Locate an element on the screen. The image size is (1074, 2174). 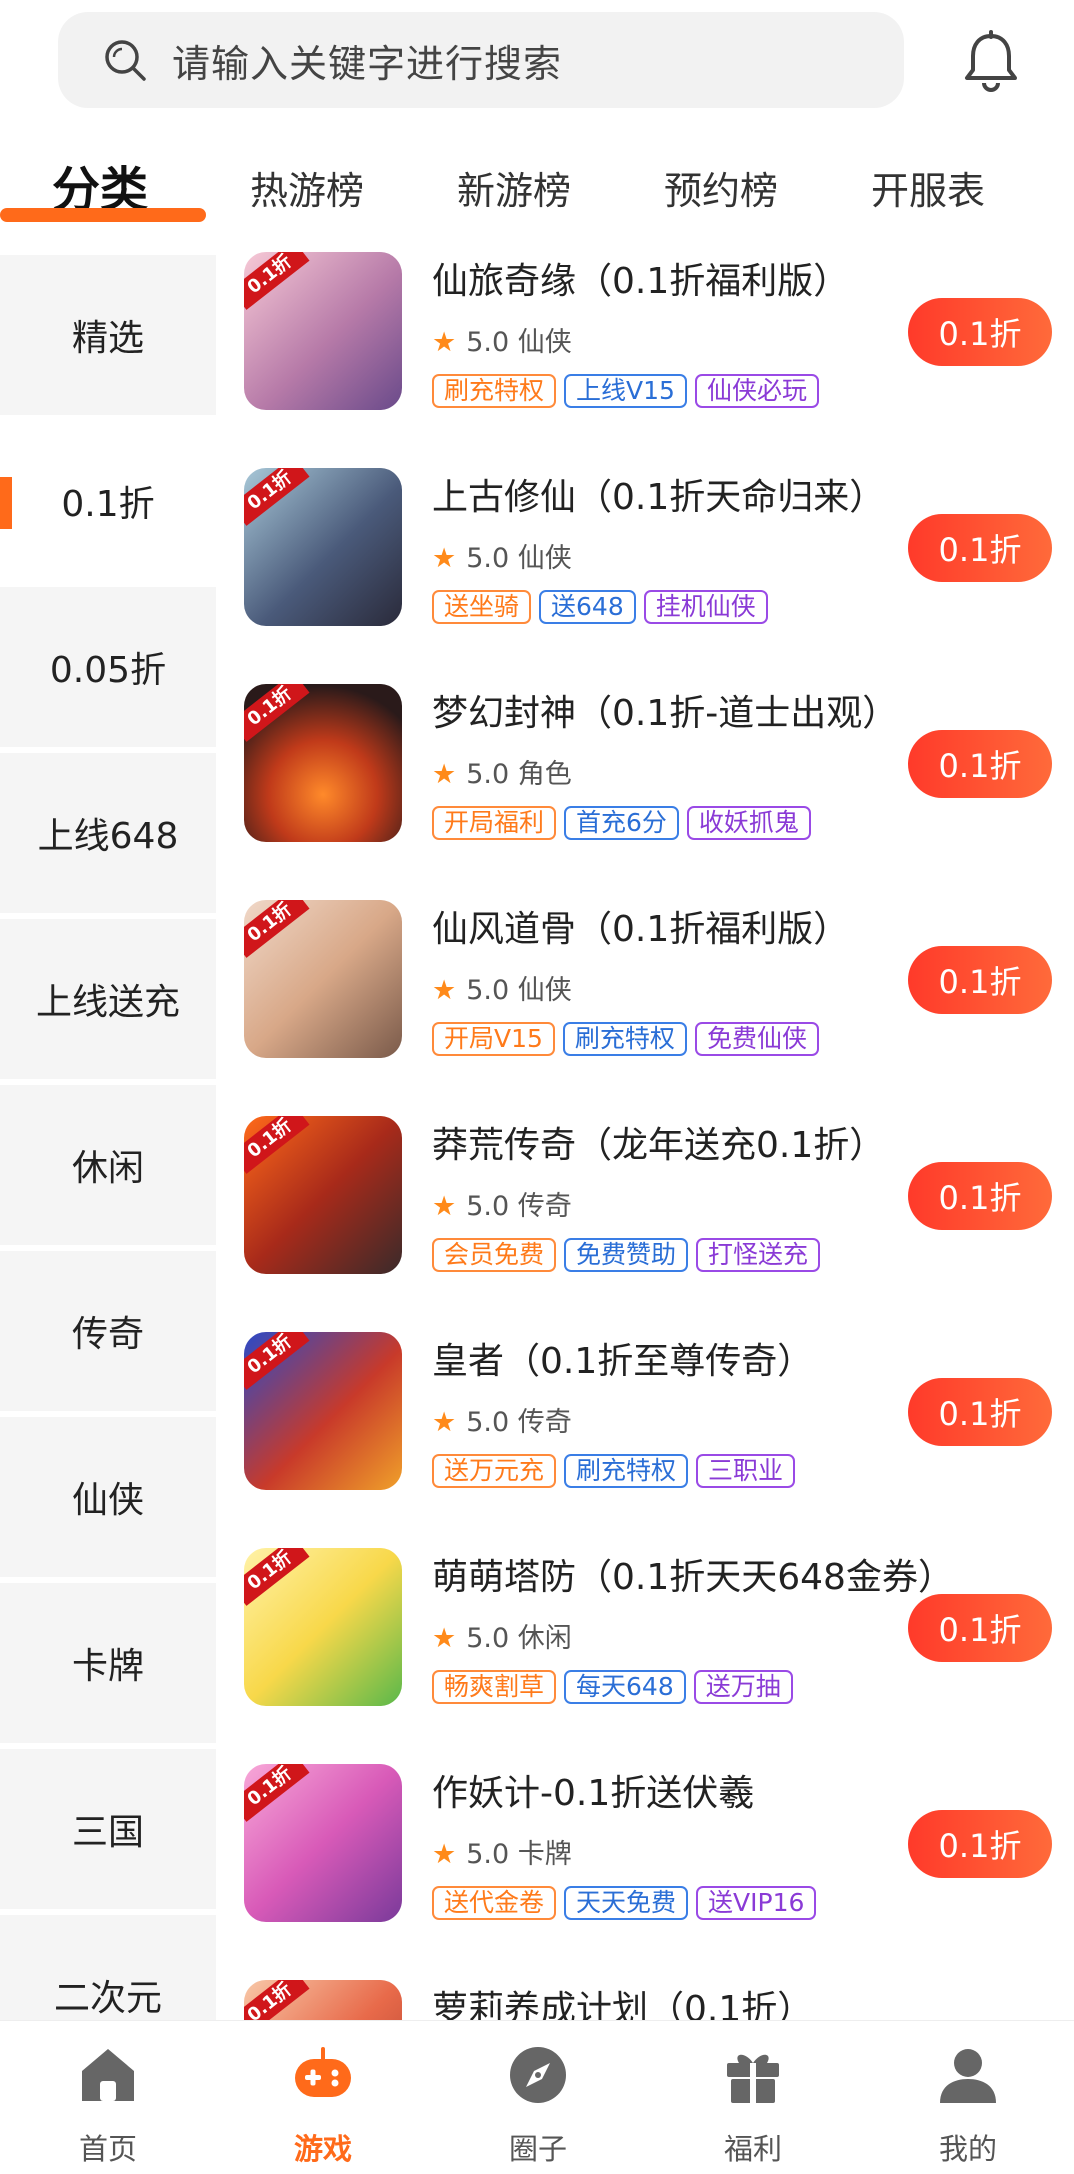
sidebar-item-card: 卡牌 is located at coordinates (108, 1663).